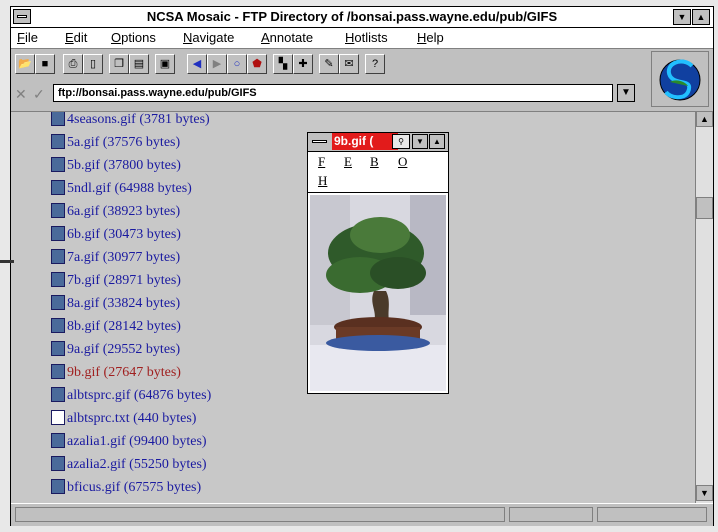 The width and height of the screenshot is (718, 532). What do you see at coordinates (123, 257) in the screenshot?
I see `file-link: 7a.gif (30977 bytes)` at bounding box center [123, 257].